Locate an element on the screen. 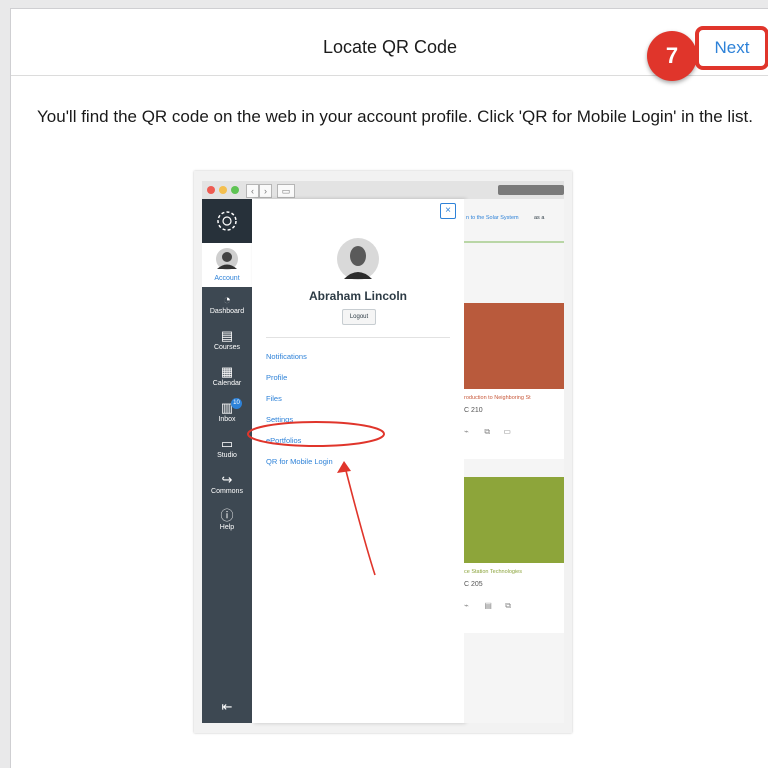  highlight-ellipse is located at coordinates (316, 434).